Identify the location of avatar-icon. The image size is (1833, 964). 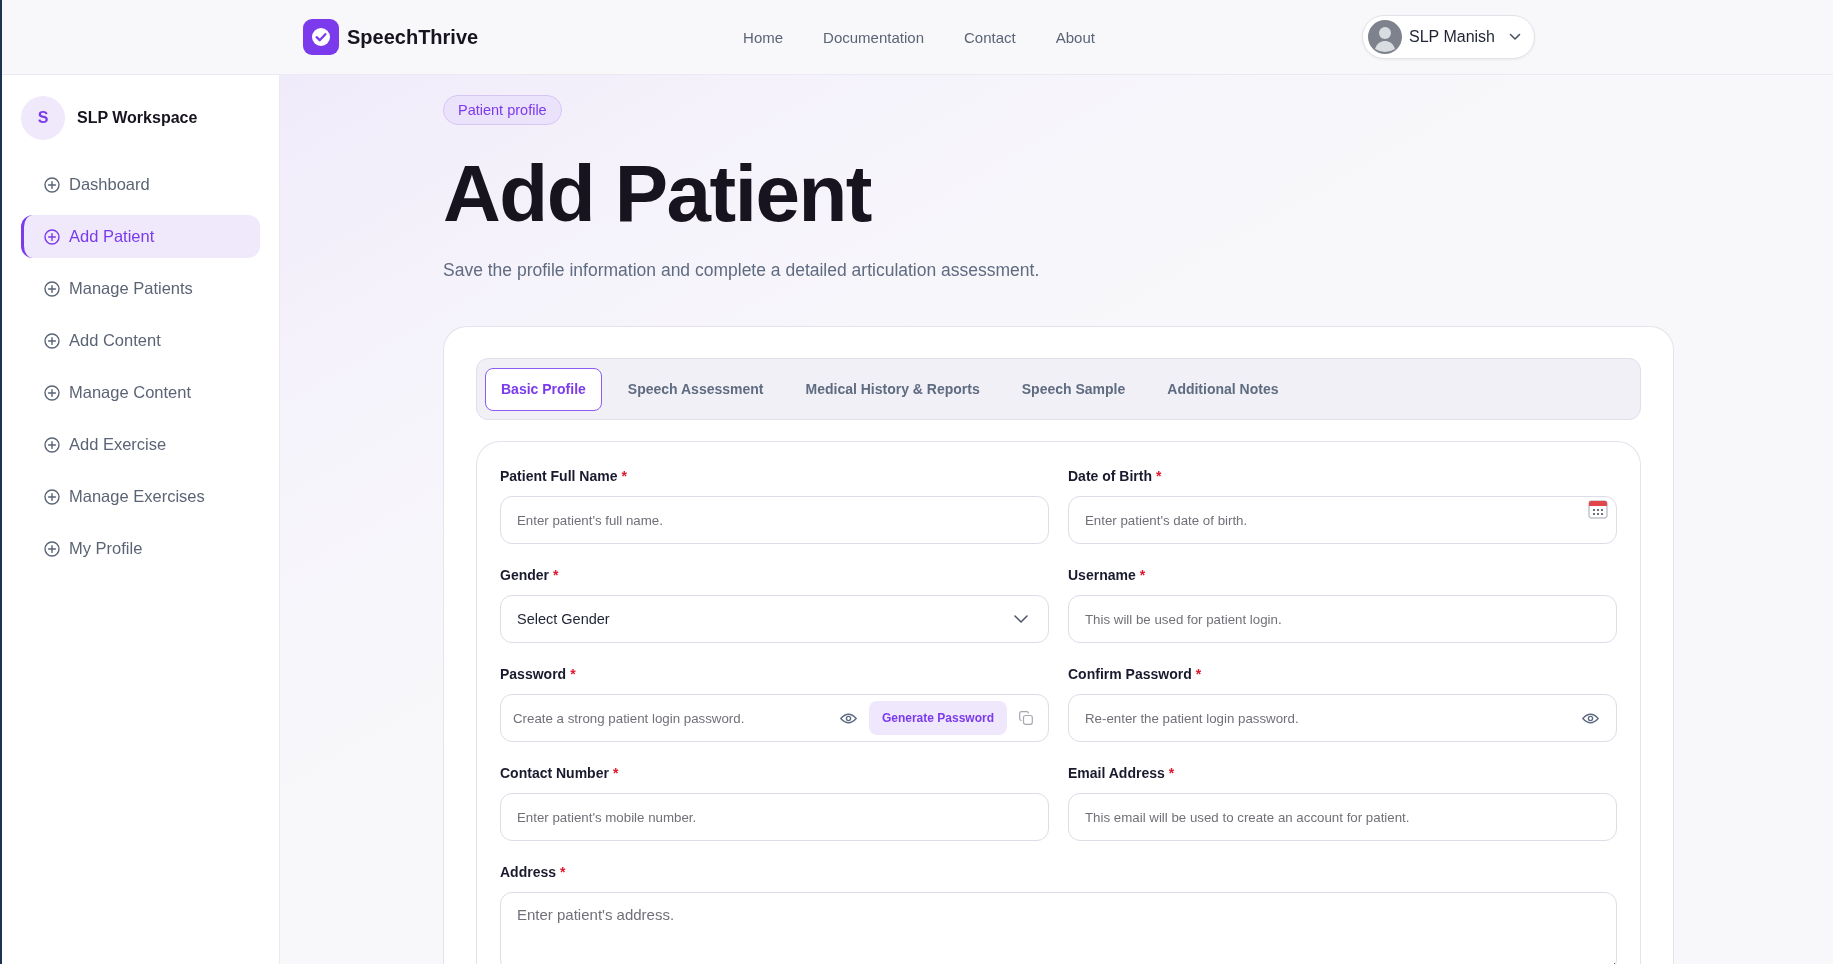
(1385, 37).